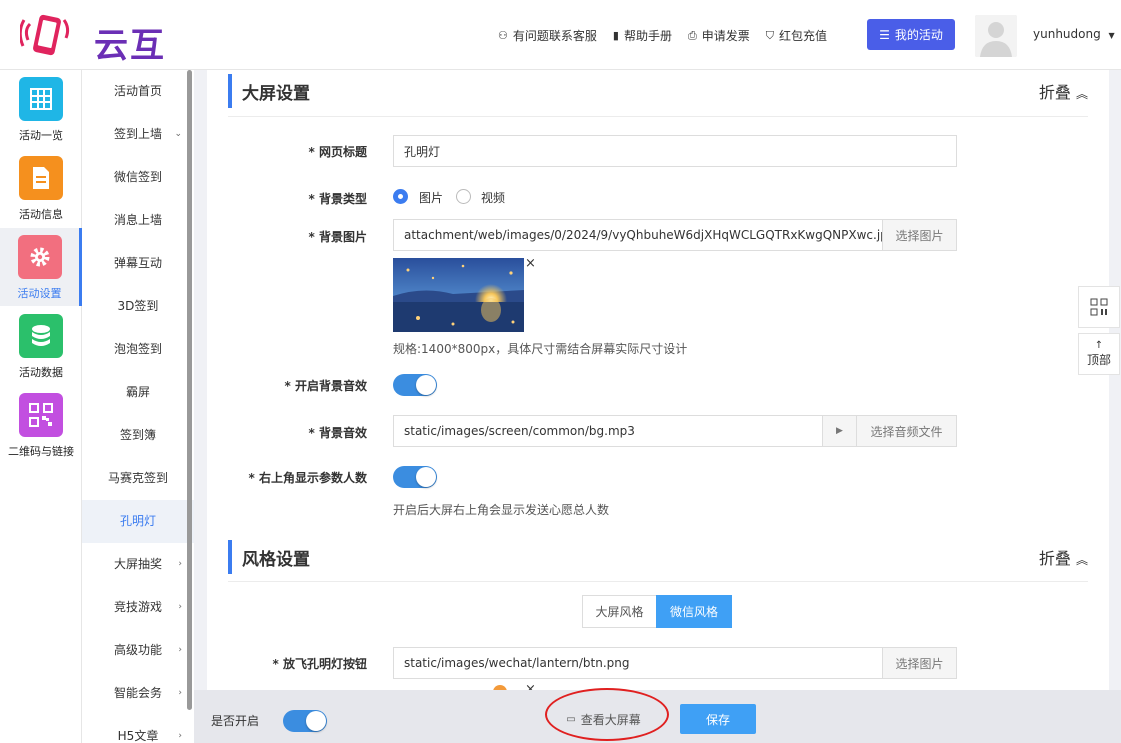 This screenshot has width=1121, height=743. Describe the element at coordinates (463, 196) in the screenshot. I see `bg-type-video-radio` at that location.